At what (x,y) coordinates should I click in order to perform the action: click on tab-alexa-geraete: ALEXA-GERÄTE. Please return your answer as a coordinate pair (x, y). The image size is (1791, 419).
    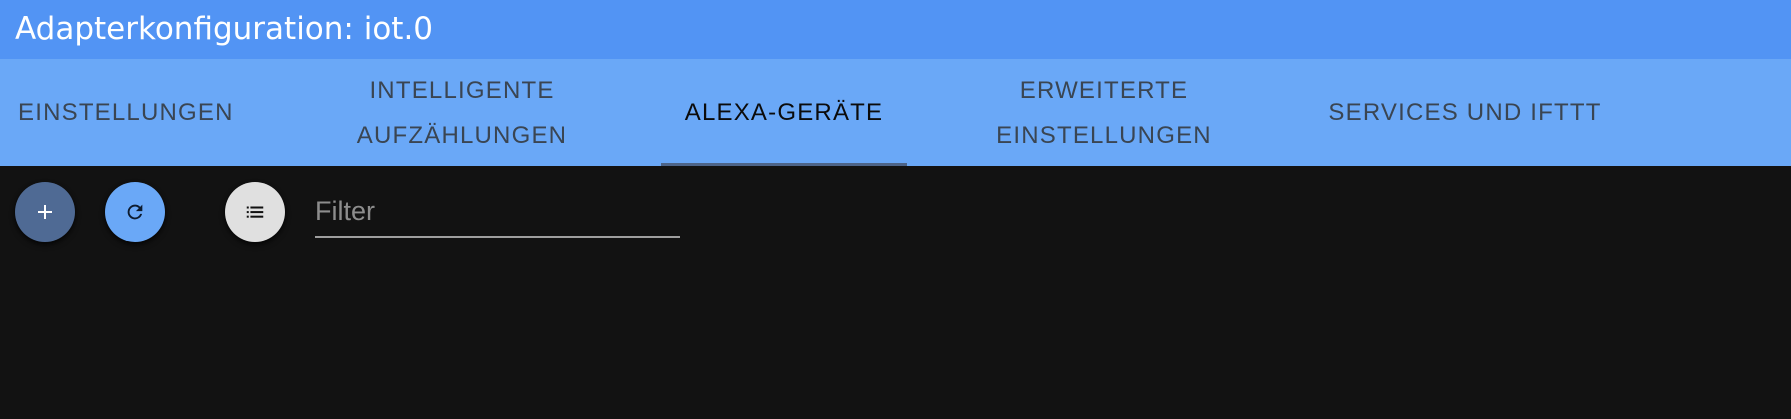
    Looking at the image, I should click on (784, 112).